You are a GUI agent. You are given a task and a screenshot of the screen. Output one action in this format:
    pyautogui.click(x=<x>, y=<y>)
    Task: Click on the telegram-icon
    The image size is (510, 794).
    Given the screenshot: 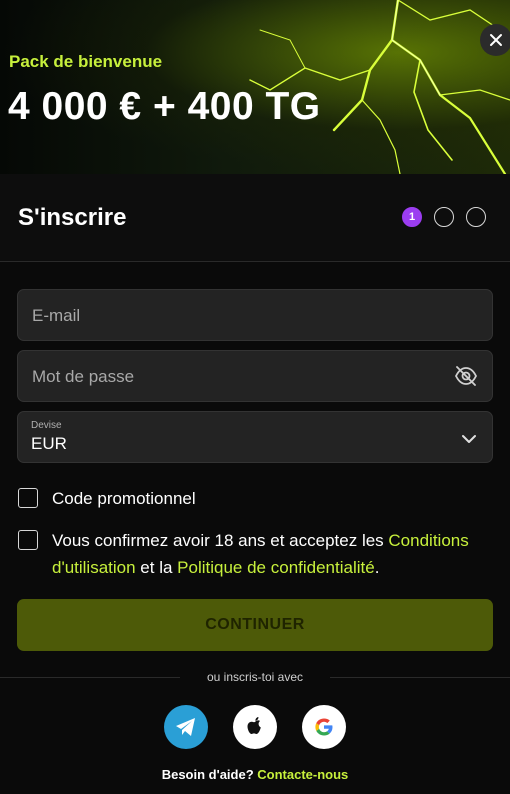 What is the action you would take?
    pyautogui.click(x=185, y=727)
    